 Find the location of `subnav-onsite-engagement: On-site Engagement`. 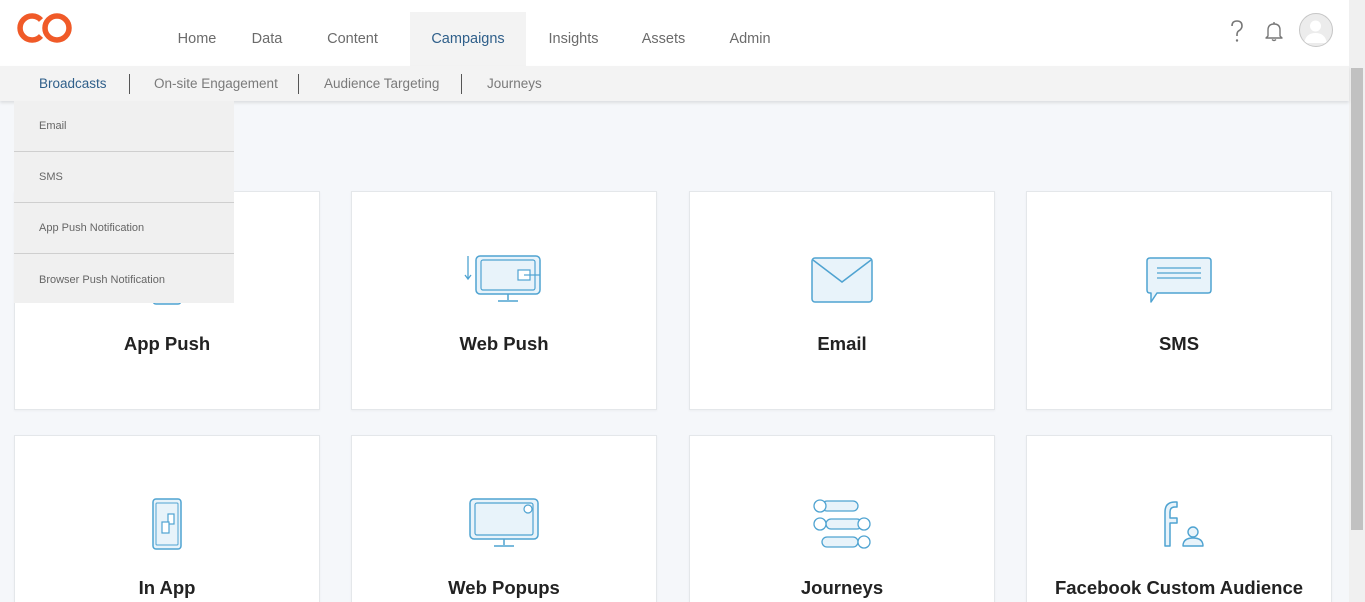

subnav-onsite-engagement: On-site Engagement is located at coordinates (216, 83).